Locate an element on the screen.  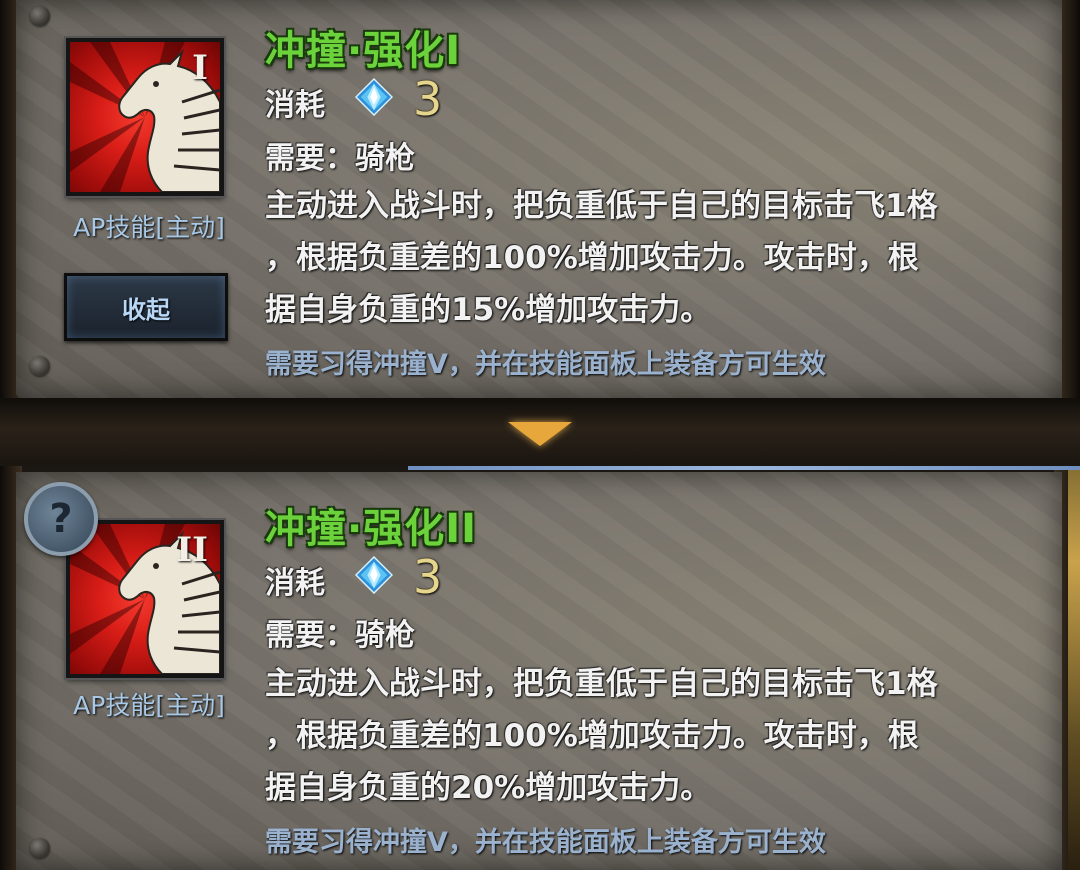
question-mark-icon: ? is located at coordinates (61, 519).